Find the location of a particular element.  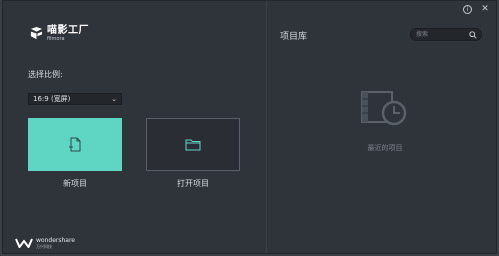

folder-icon is located at coordinates (193, 145).